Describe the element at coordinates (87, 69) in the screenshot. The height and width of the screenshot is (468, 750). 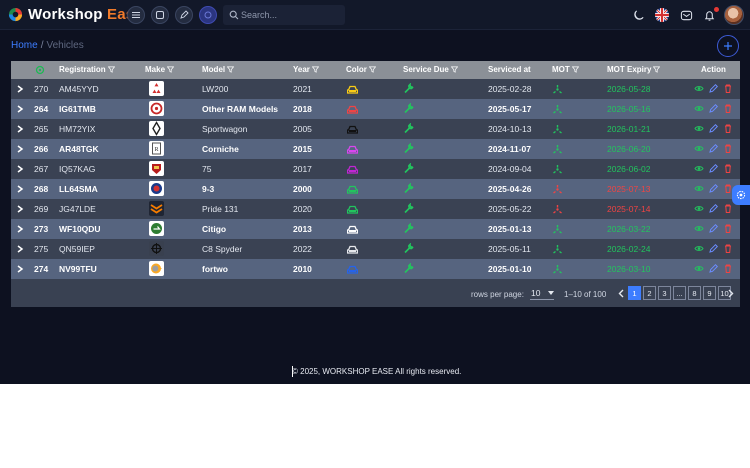
I see `col-registration: Registration` at that location.